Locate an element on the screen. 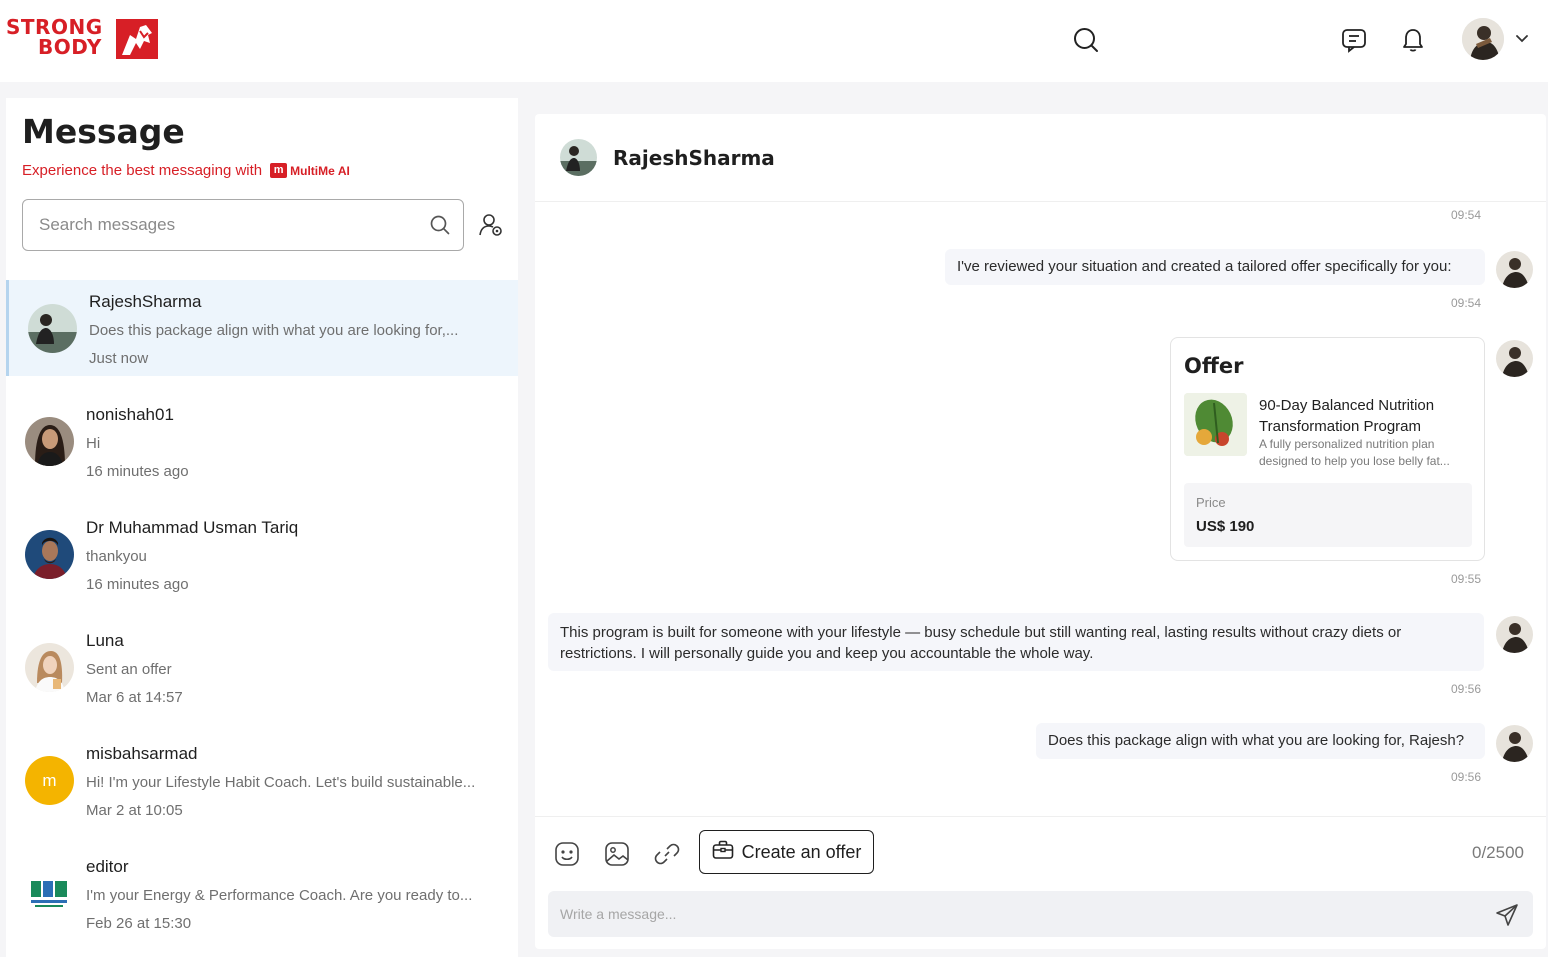  multime-ai-badge: m MultiMe AI is located at coordinates (310, 170).